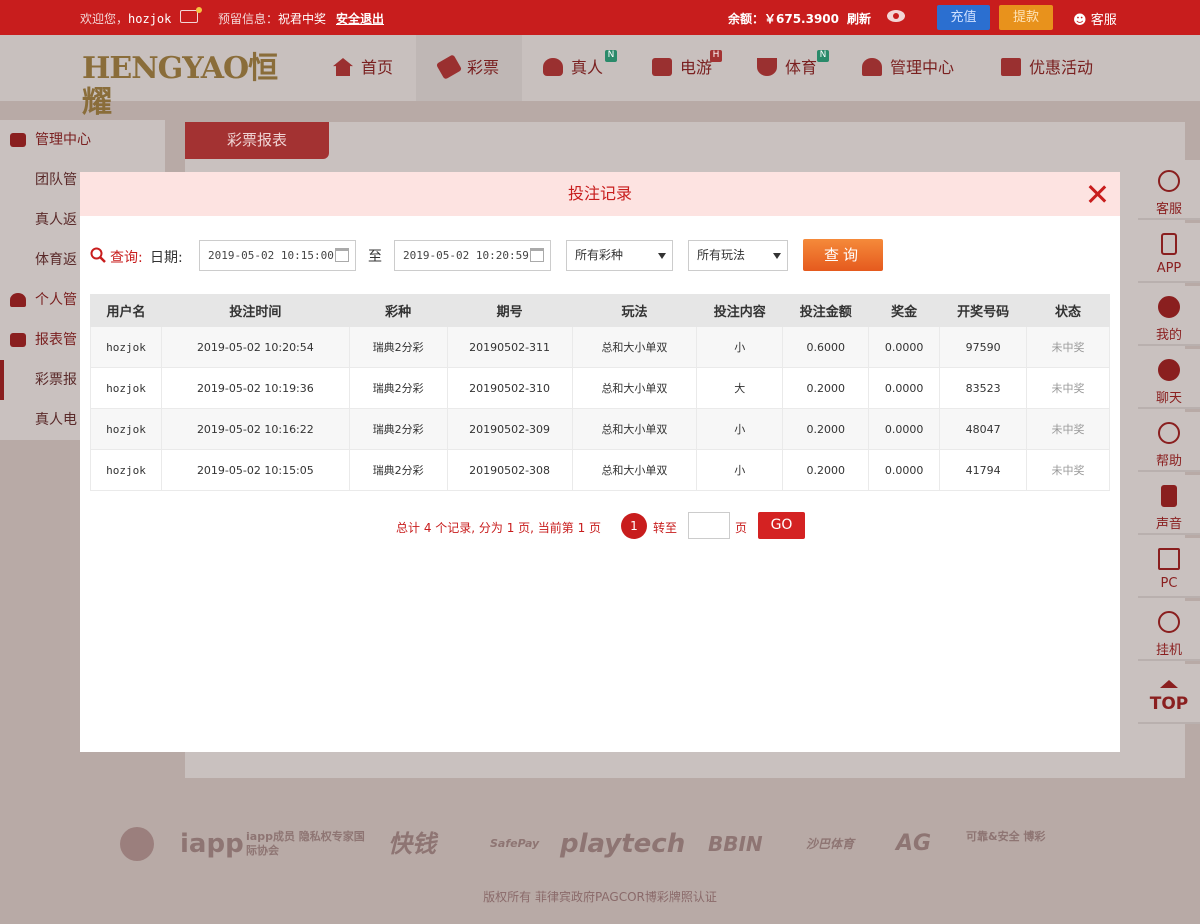 Image resolution: width=1200 pixels, height=924 pixels. I want to click on float-sound: 声音, so click(1169, 505).